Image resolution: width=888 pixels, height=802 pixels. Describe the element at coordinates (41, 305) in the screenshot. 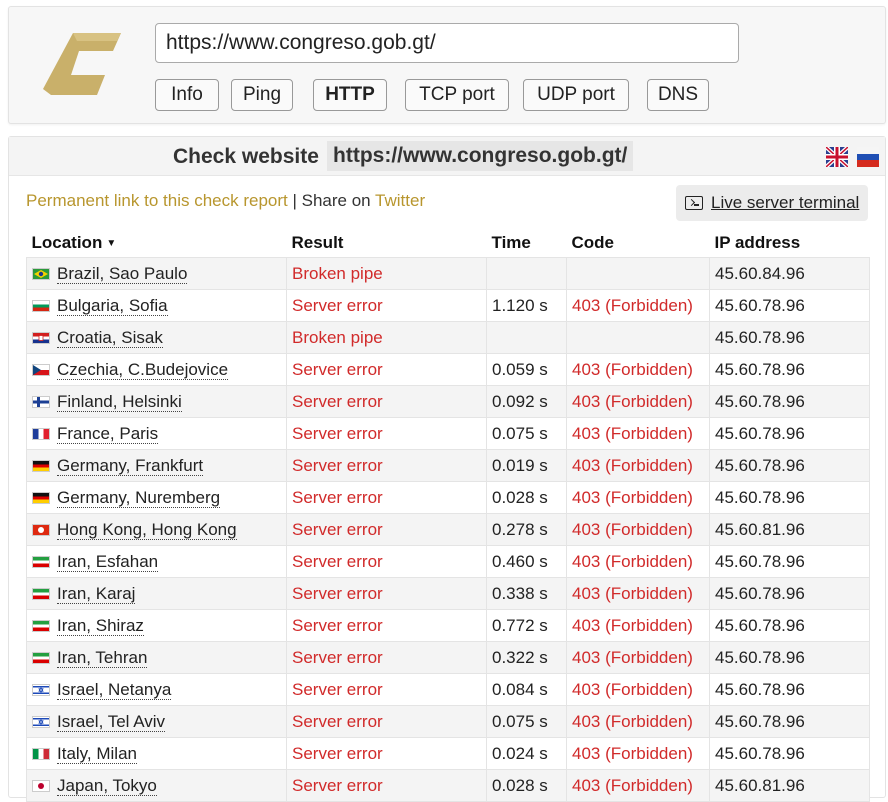

I see `bg-flag-icon` at that location.